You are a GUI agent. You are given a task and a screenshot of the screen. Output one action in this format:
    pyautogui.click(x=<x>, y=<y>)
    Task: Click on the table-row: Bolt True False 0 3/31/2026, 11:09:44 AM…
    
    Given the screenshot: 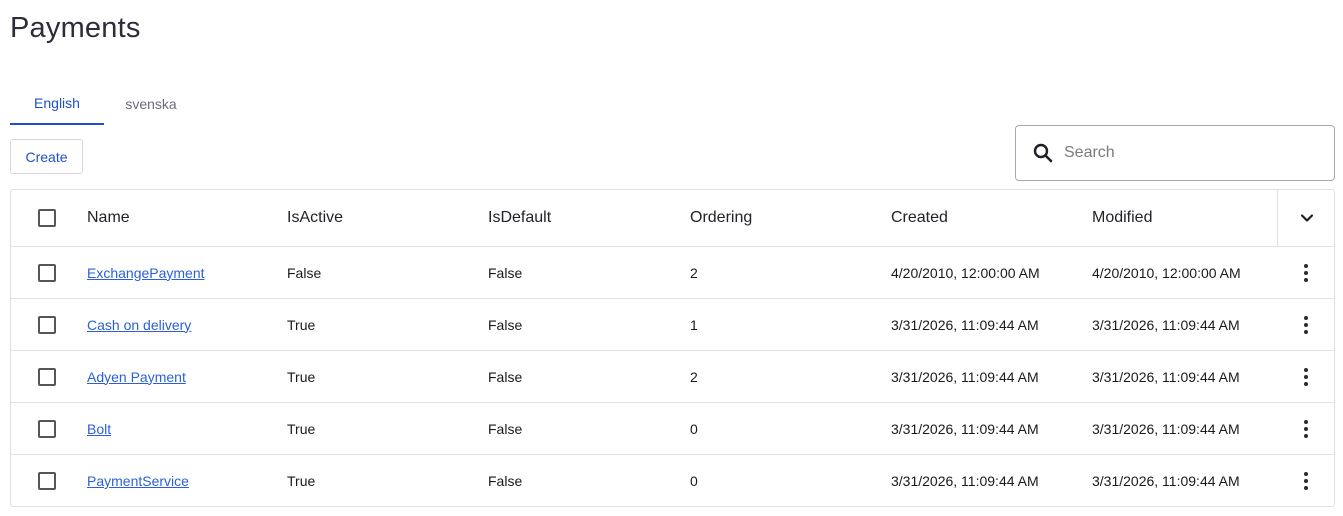 What is the action you would take?
    pyautogui.click(x=672, y=429)
    